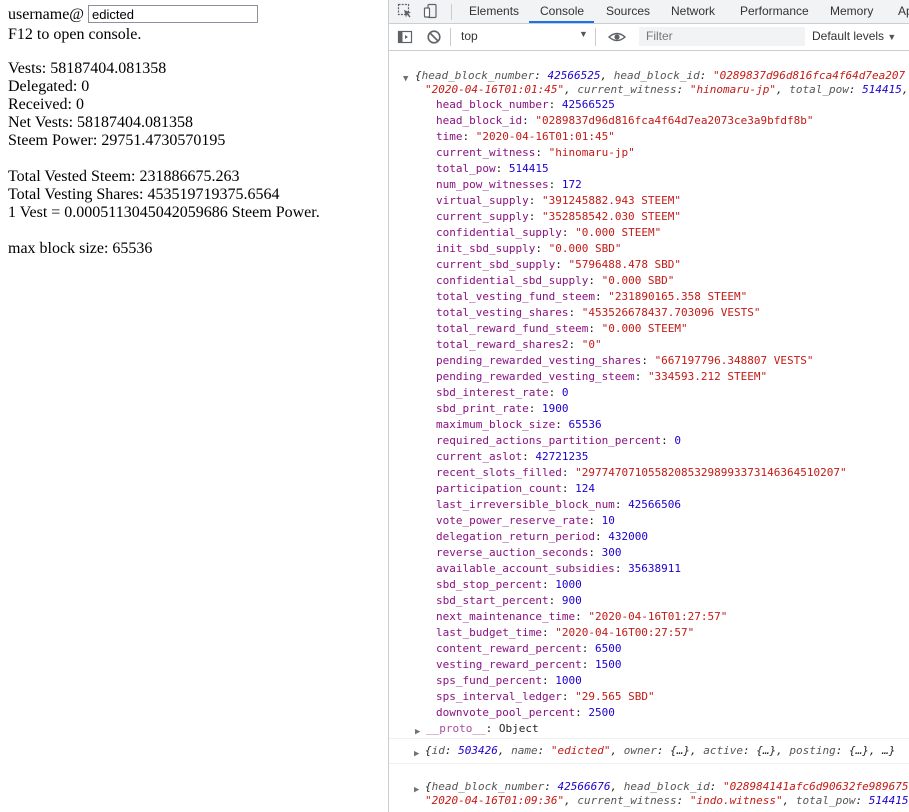  What do you see at coordinates (499, 696) in the screenshot?
I see `property-key: sps_interval_ledger` at bounding box center [499, 696].